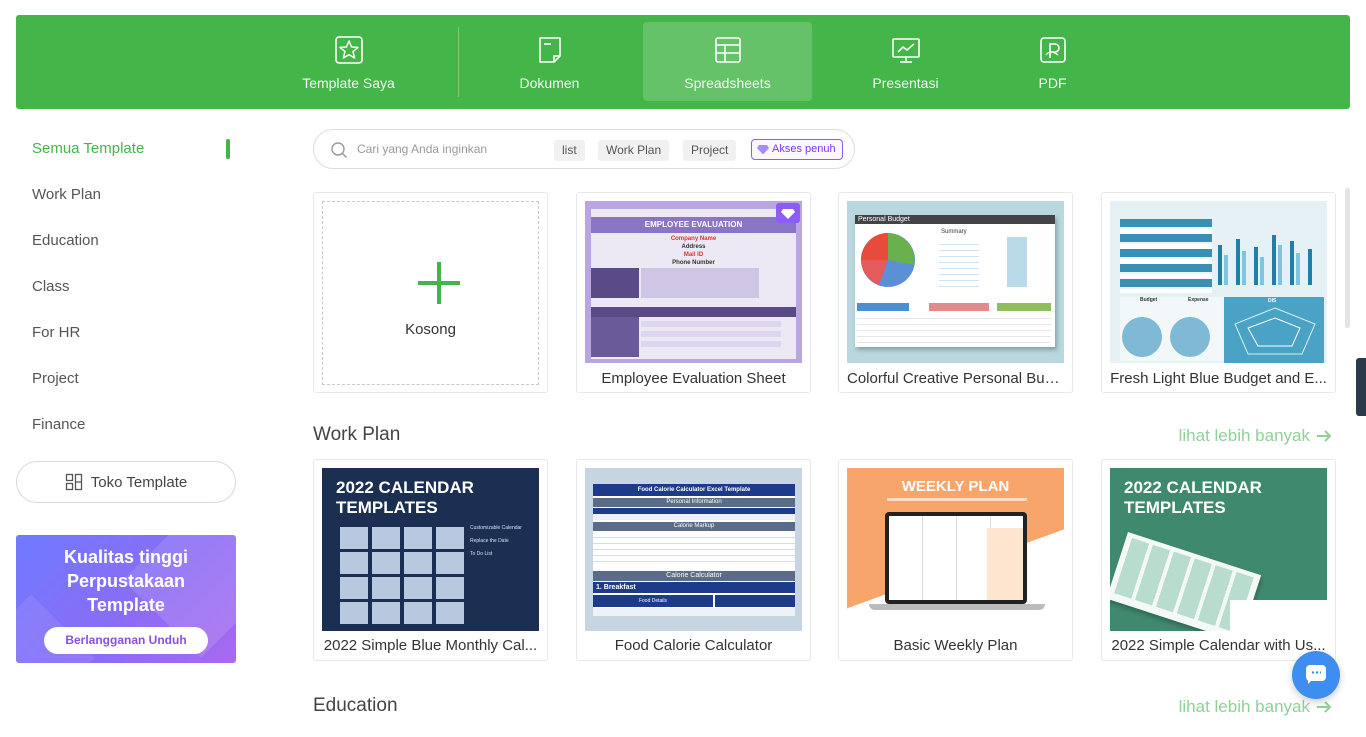 The image size is (1366, 737). I want to click on thumb-summary: Summary, so click(954, 232).